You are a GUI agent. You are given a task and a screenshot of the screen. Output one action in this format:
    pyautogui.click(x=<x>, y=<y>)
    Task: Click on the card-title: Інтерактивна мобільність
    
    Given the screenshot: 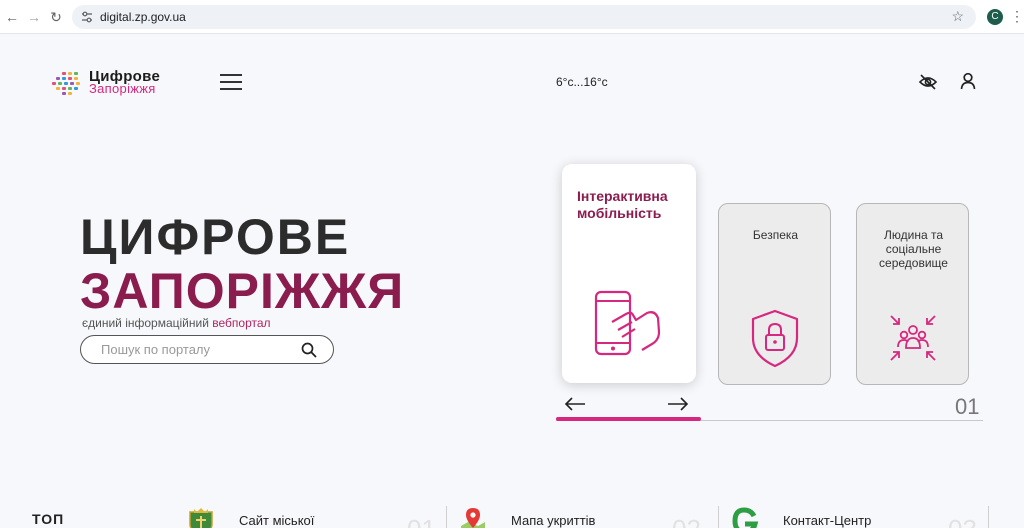 What is the action you would take?
    pyautogui.click(x=622, y=204)
    